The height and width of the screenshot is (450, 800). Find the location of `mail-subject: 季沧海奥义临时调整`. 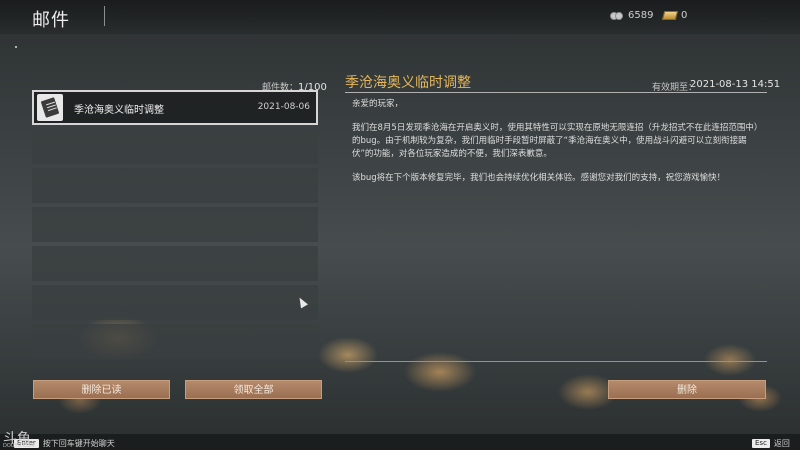

mail-subject: 季沧海奥义临时调整 is located at coordinates (408, 83).